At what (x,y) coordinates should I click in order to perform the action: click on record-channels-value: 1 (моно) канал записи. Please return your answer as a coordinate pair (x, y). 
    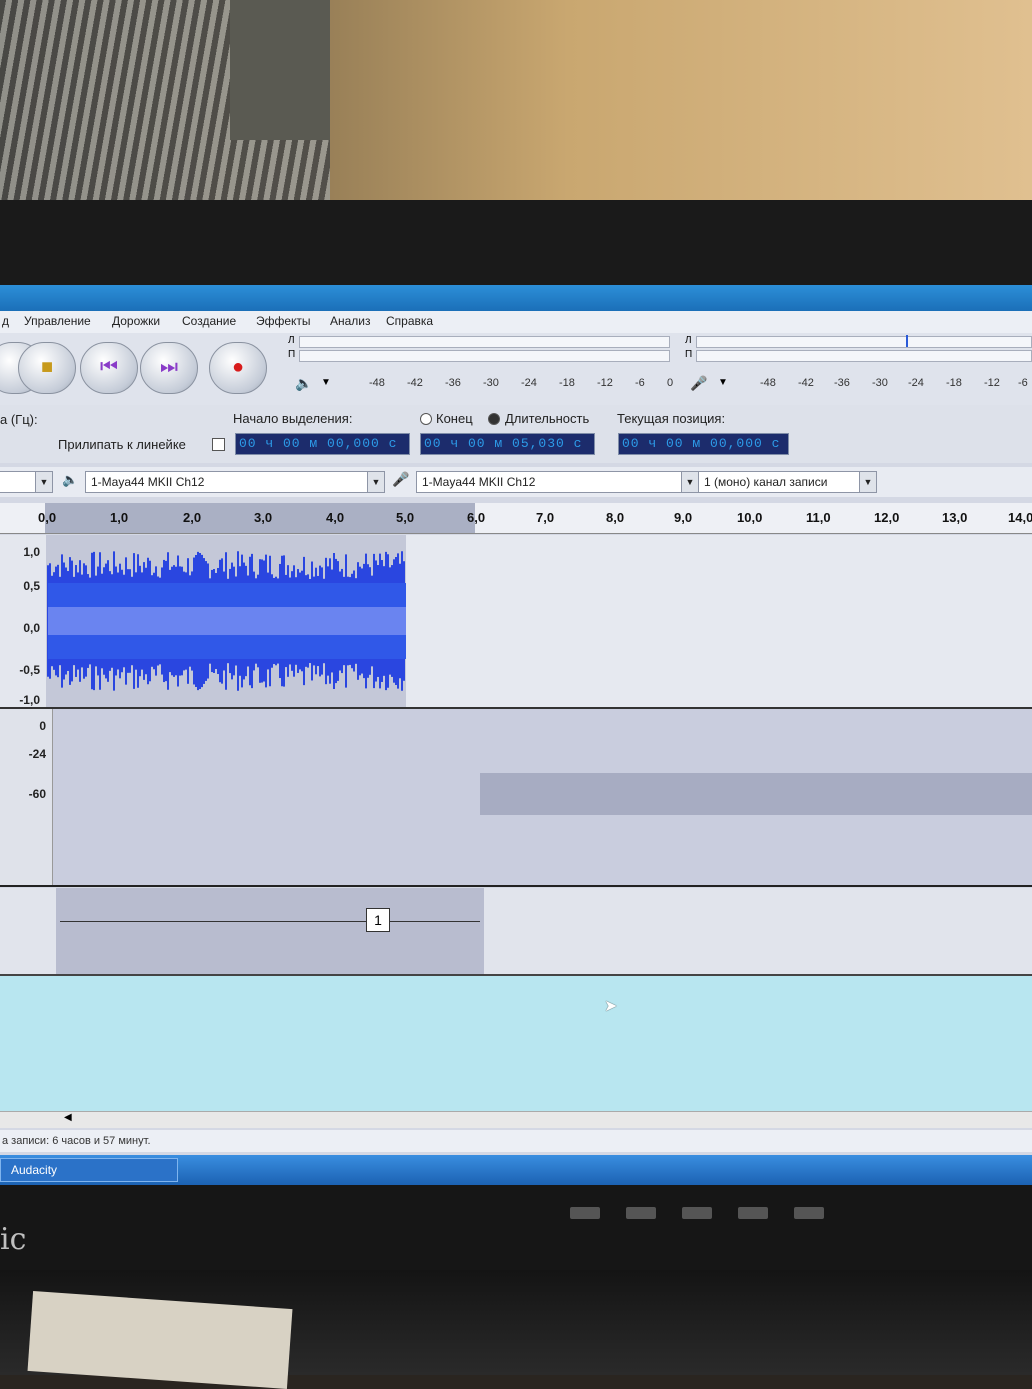
    Looking at the image, I should click on (766, 482).